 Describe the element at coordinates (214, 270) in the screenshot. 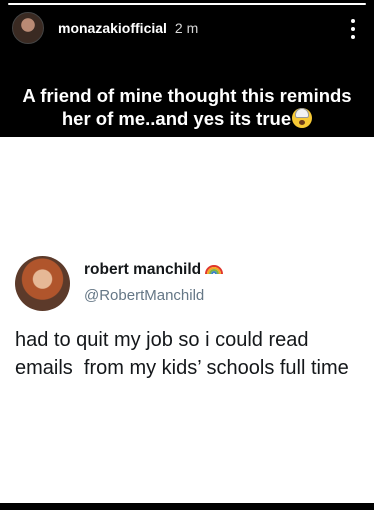

I see `rainbow-icon` at that location.